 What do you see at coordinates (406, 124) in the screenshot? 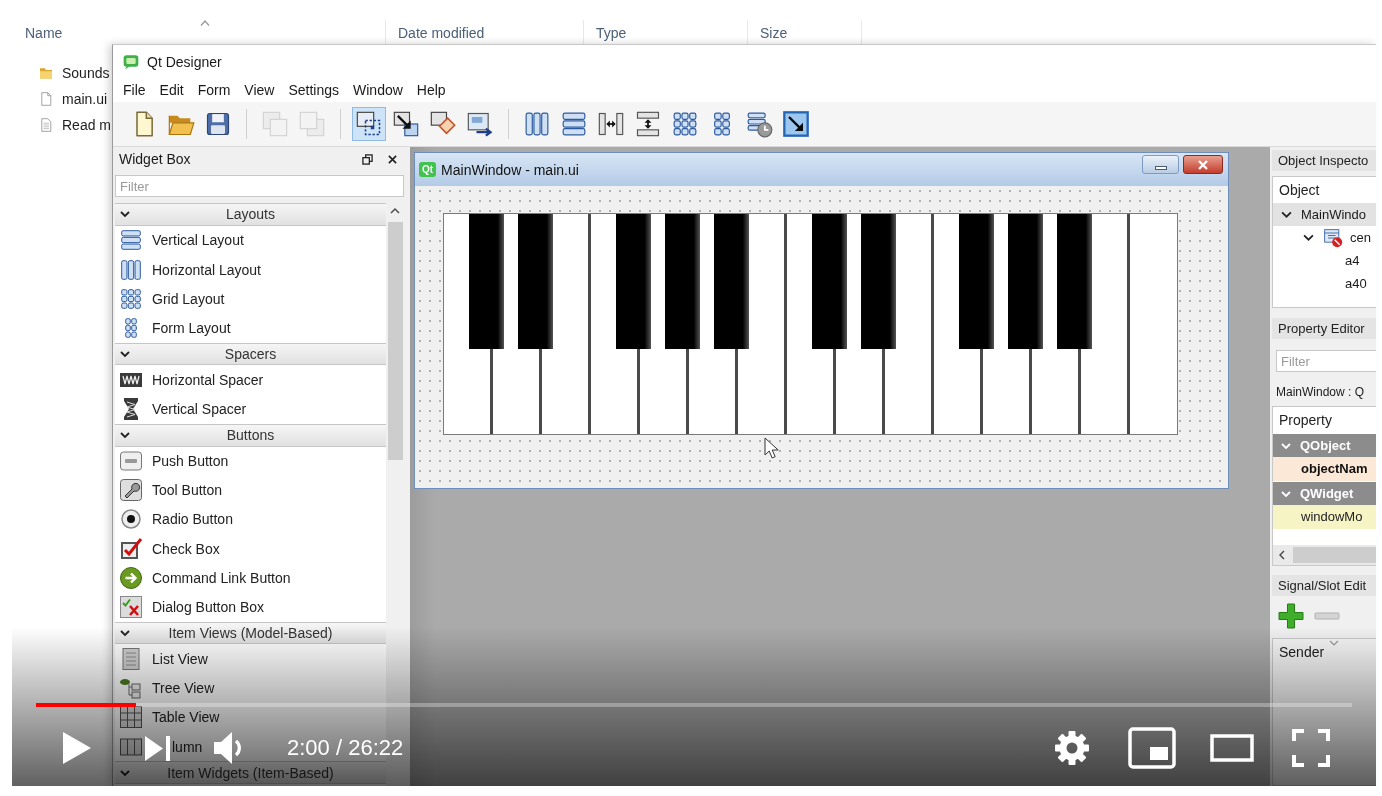
I see `arrow-into-box-icon` at bounding box center [406, 124].